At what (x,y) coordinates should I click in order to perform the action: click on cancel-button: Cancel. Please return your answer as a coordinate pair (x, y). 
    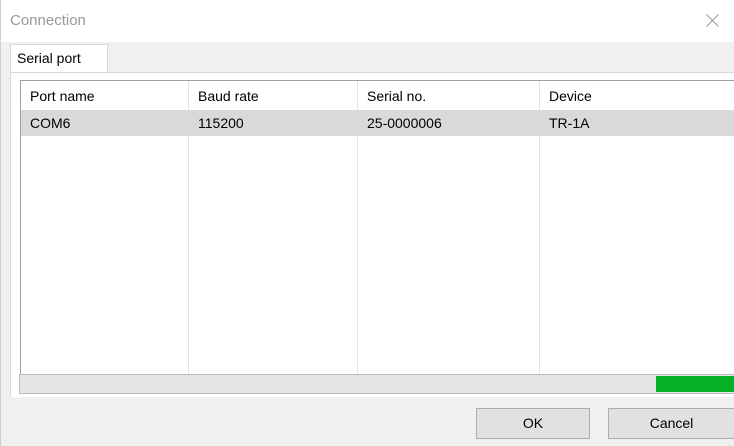
    Looking at the image, I should click on (671, 423).